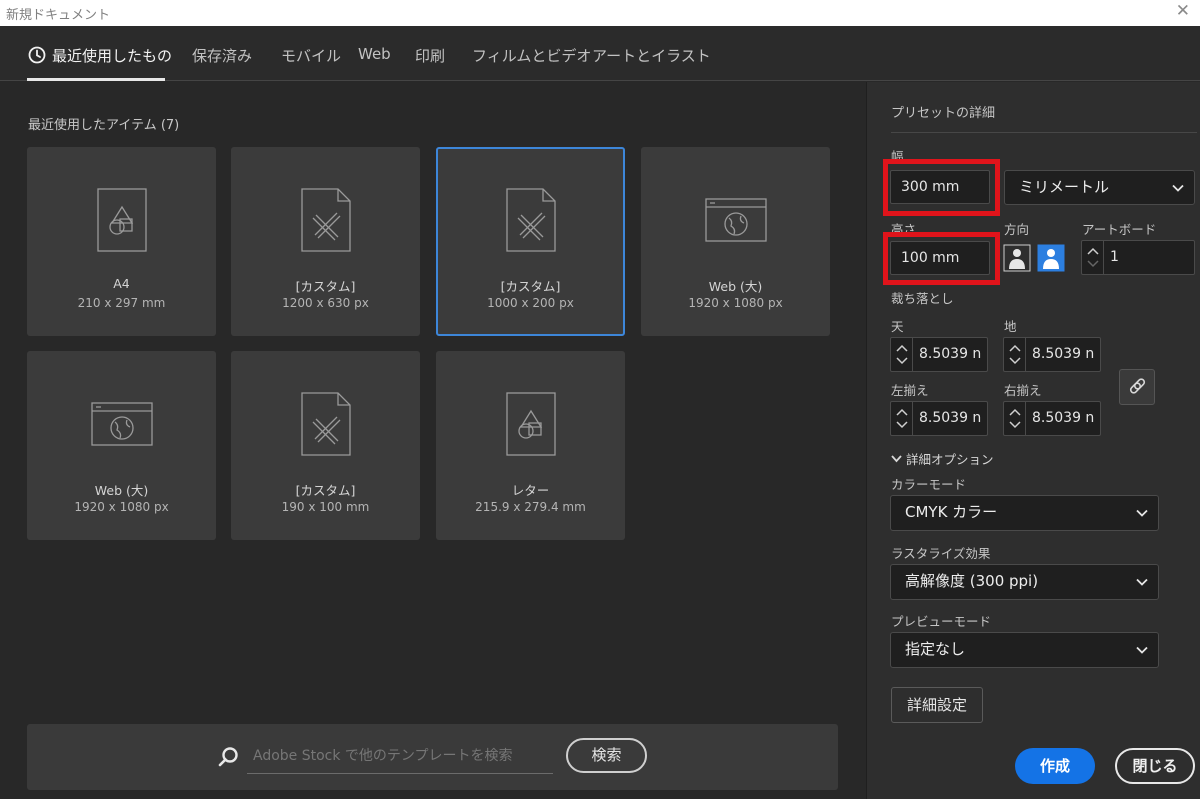  Describe the element at coordinates (228, 757) in the screenshot. I see `search-icon` at that location.